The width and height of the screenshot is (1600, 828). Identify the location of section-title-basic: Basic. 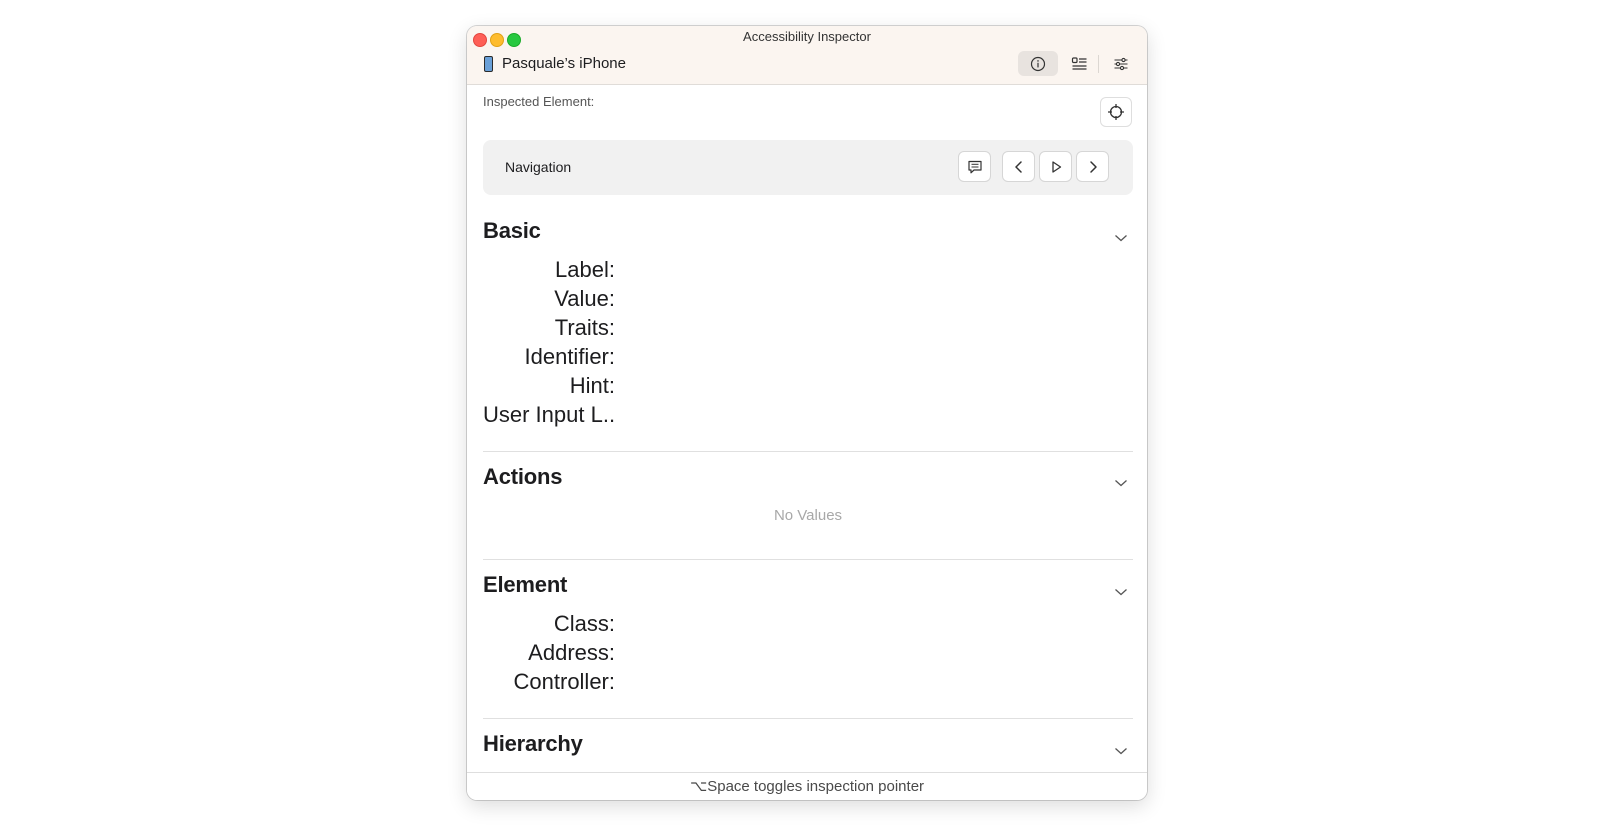
(512, 231).